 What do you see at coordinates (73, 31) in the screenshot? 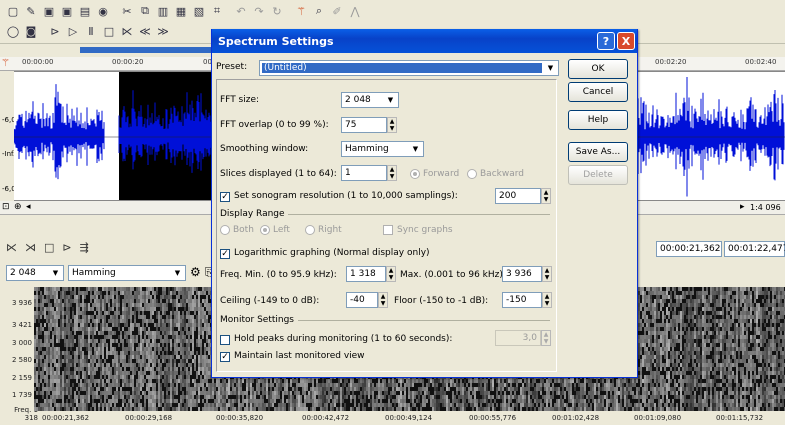
I see `play-all-icon: ▷` at bounding box center [73, 31].